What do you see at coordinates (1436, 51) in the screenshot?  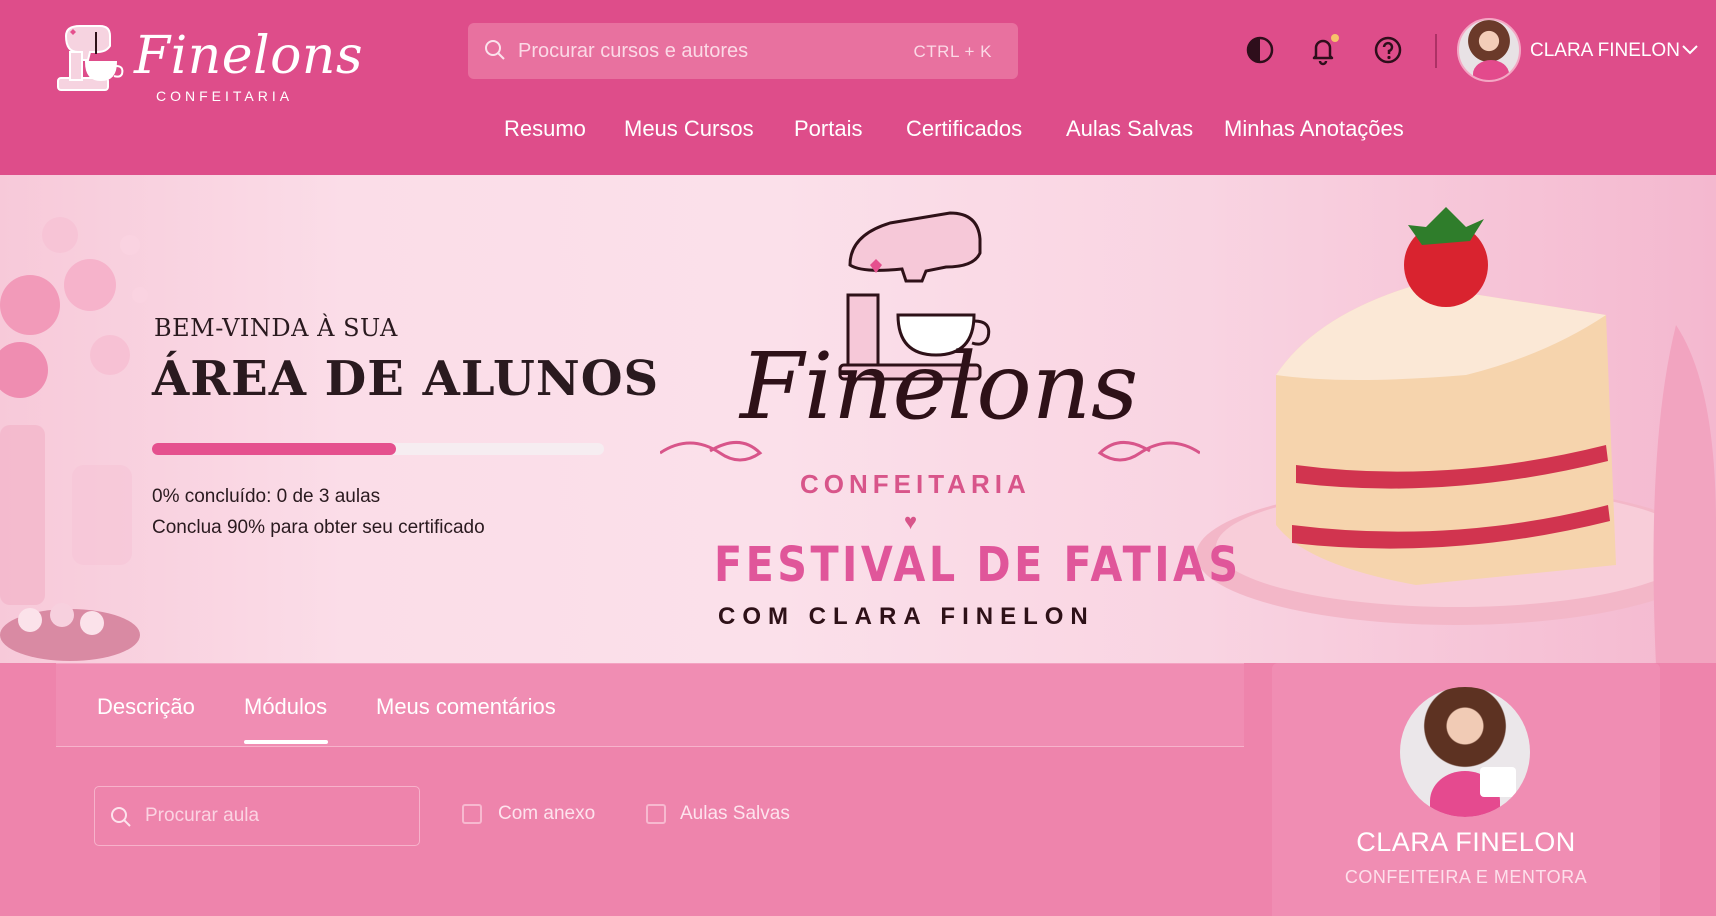 I see `header-divider` at bounding box center [1436, 51].